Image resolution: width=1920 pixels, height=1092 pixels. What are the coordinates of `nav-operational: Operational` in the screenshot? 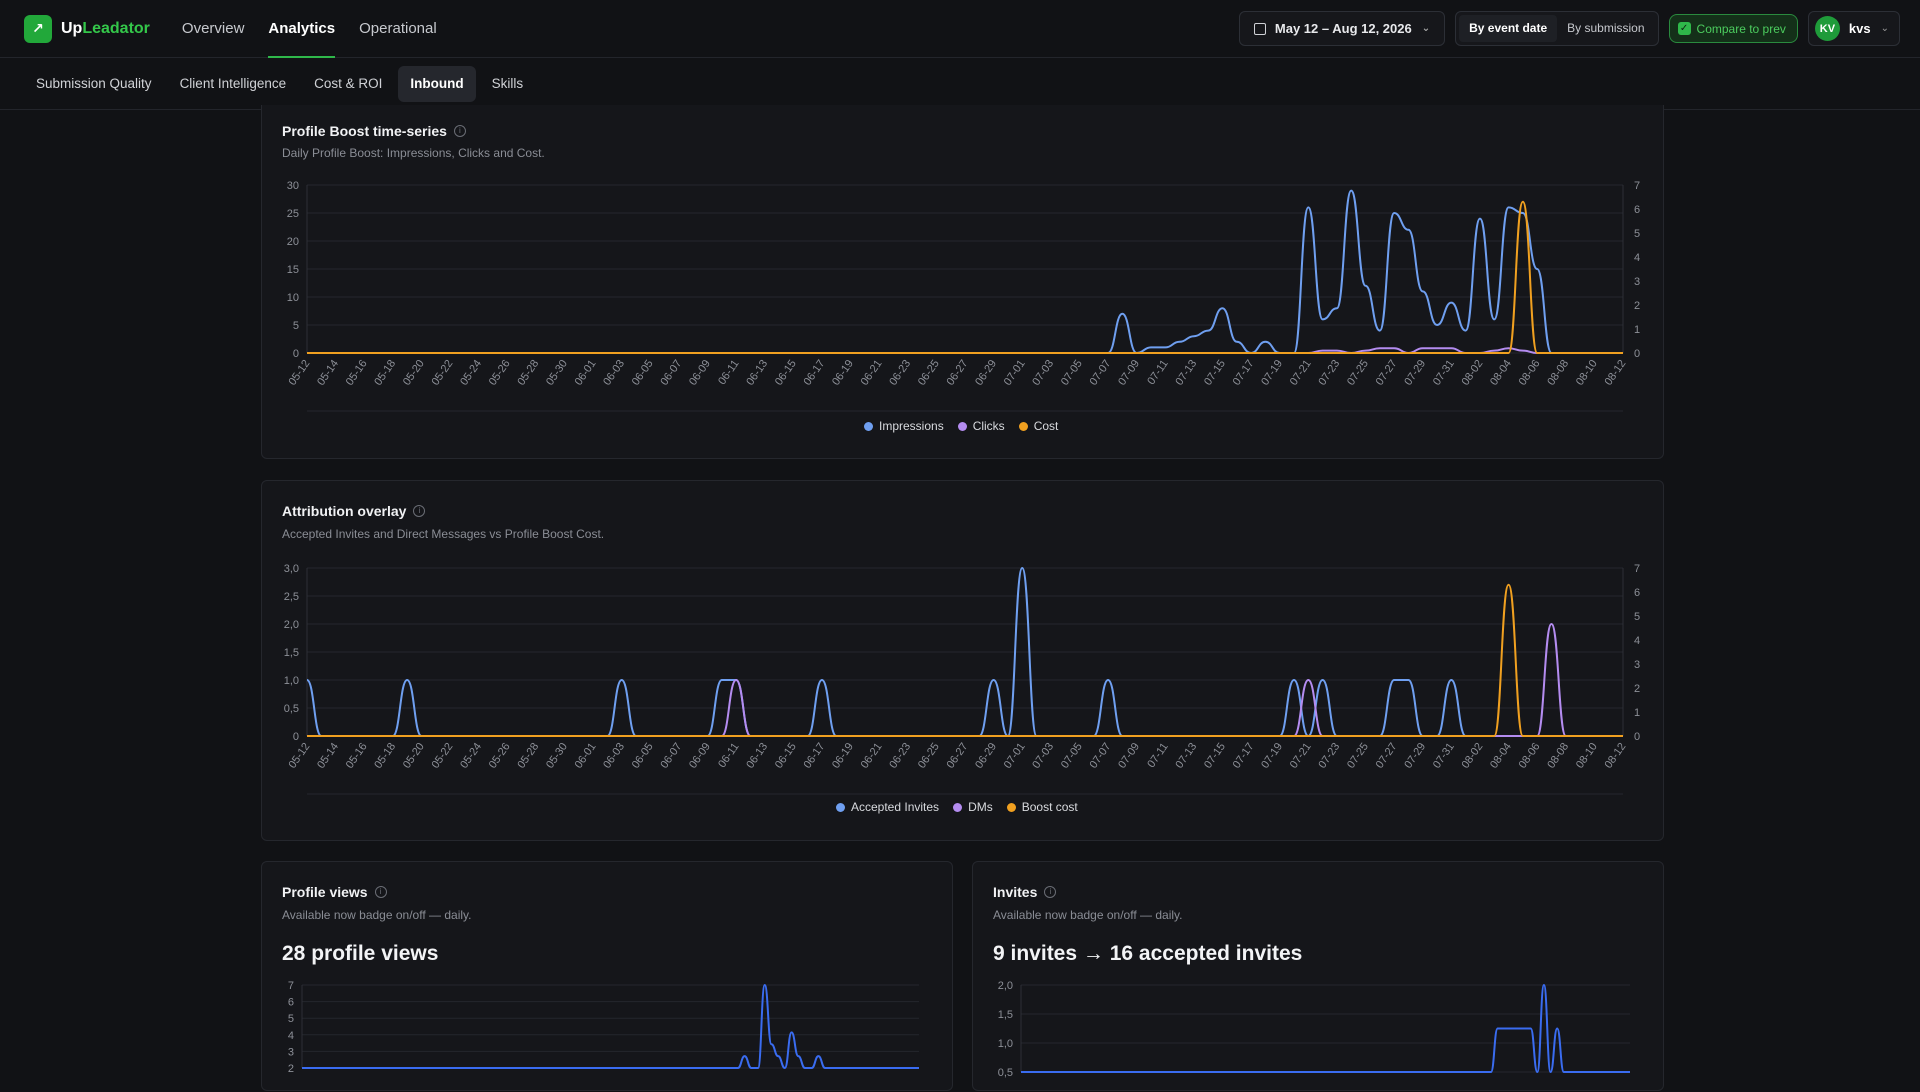 It's located at (398, 29).